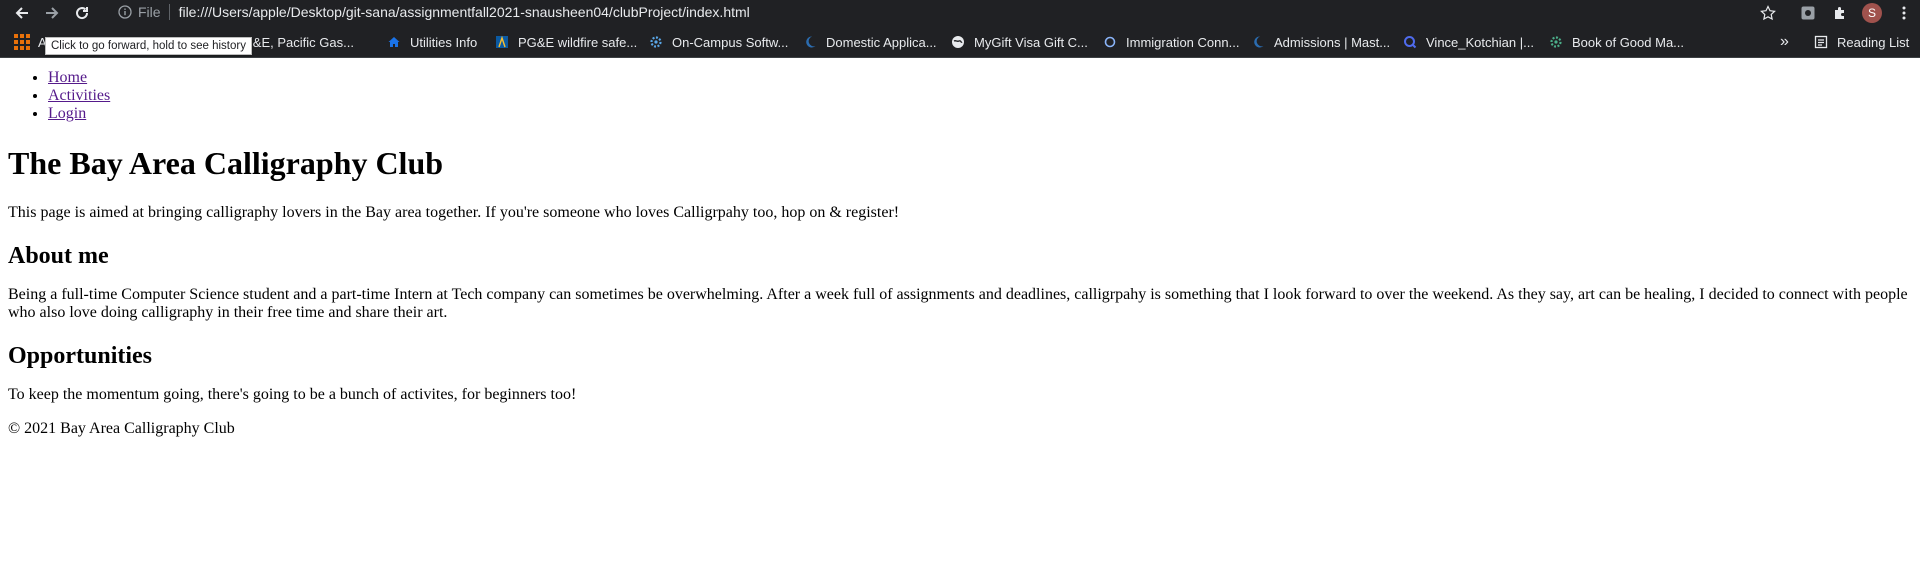 Image resolution: width=1920 pixels, height=576 pixels. I want to click on q-icon, so click(1410, 42).